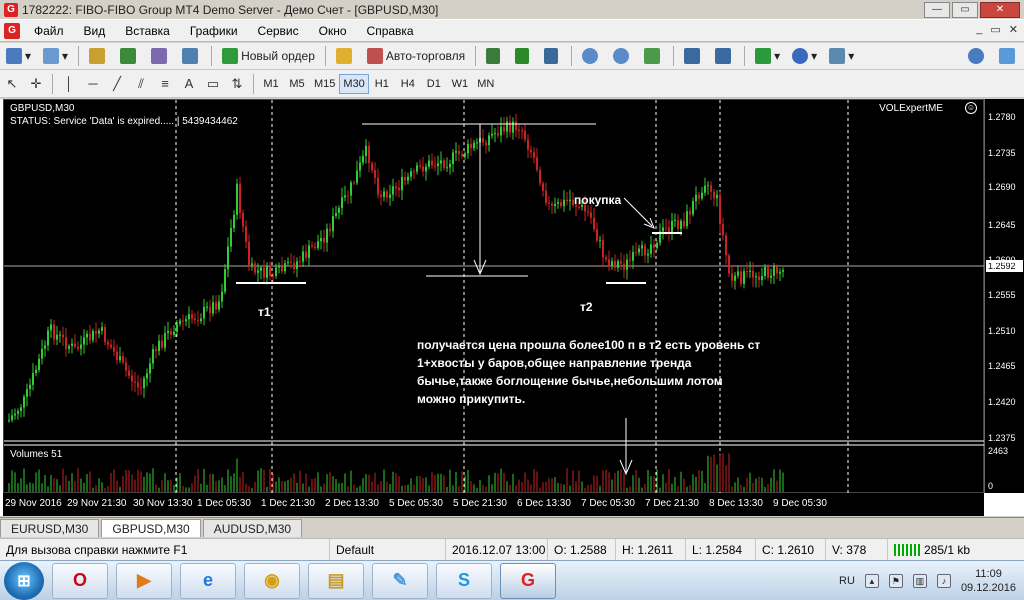 This screenshot has width=1024, height=600. I want to click on channel-icon: ⫽, so click(141, 83).